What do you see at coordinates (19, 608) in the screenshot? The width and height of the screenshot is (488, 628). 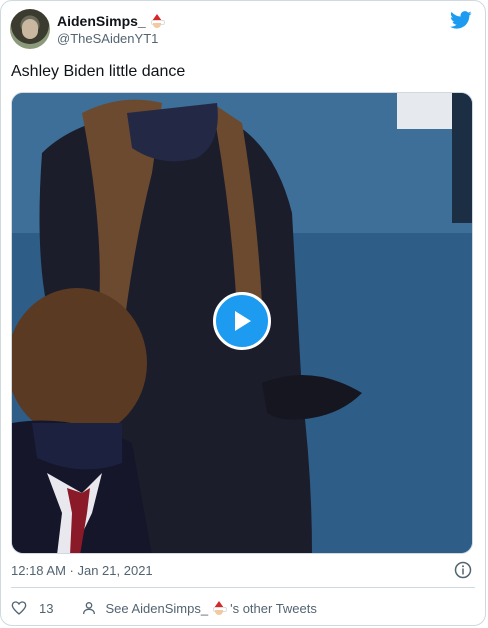 I see `heart-icon` at bounding box center [19, 608].